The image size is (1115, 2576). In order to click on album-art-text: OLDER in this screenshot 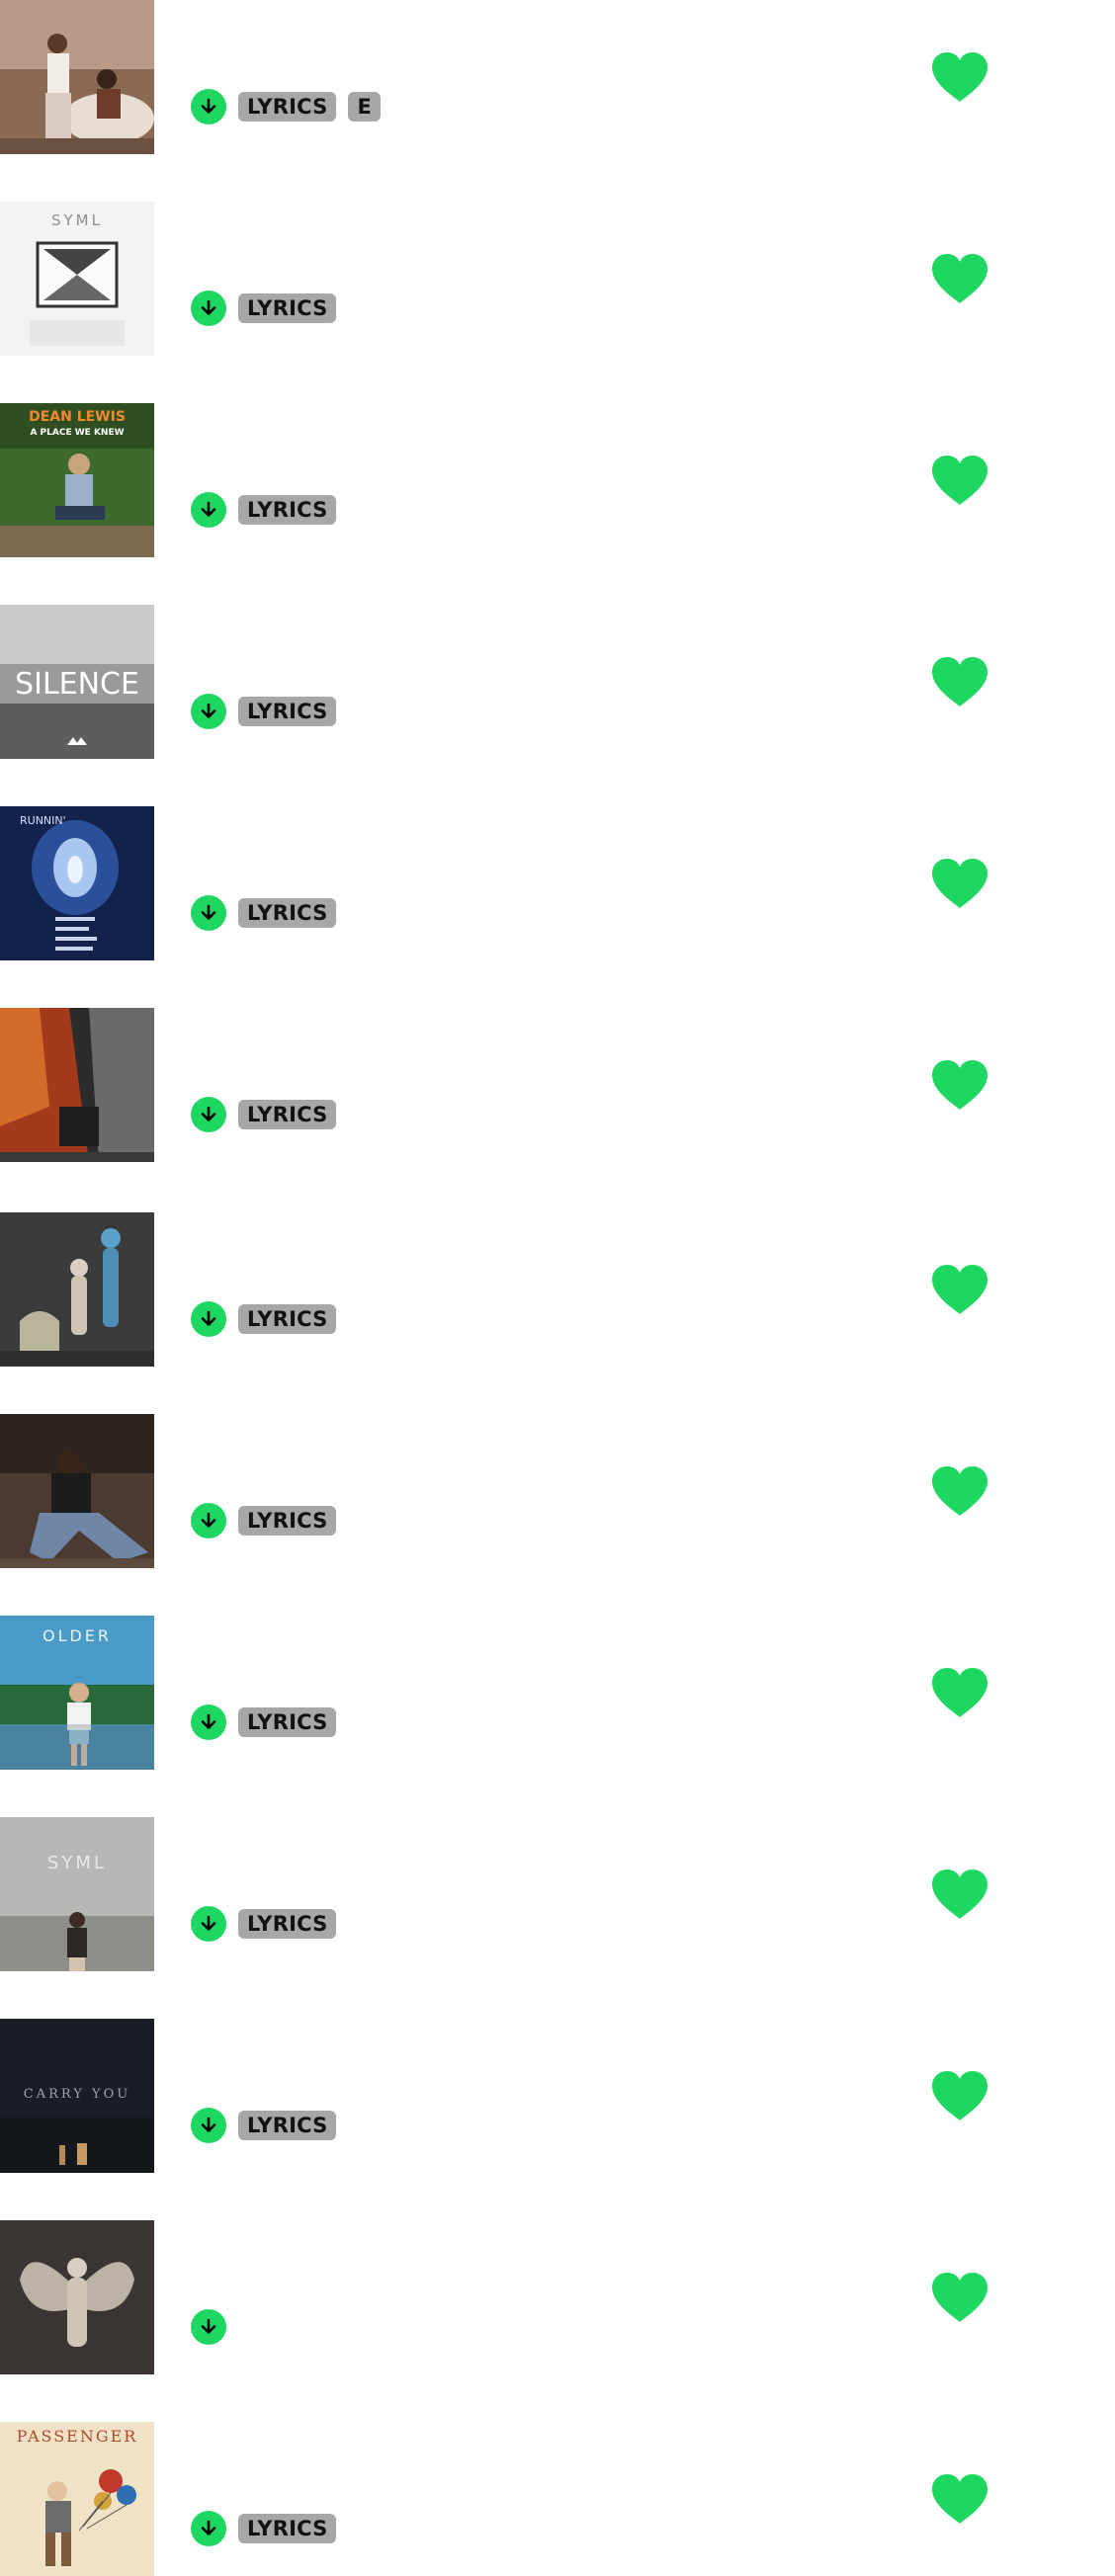, I will do `click(78, 1635)`.